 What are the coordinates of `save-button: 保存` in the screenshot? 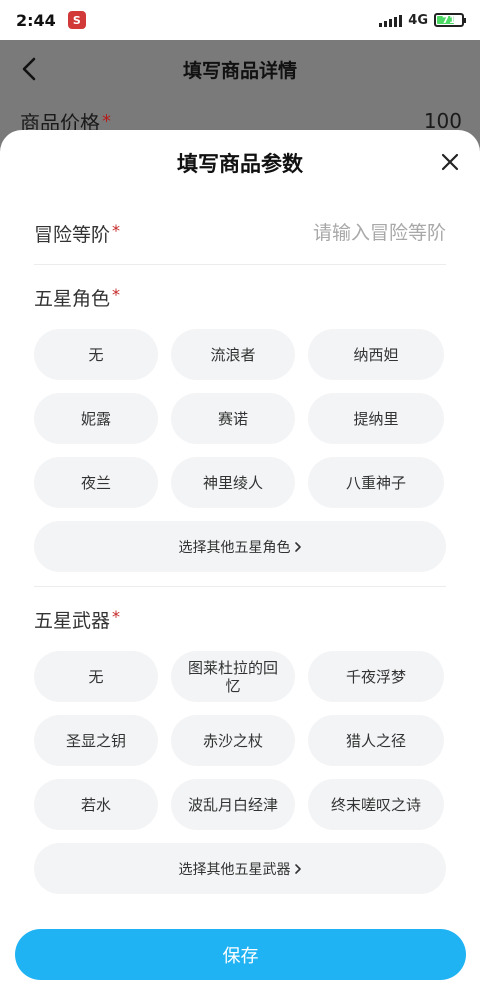 It's located at (240, 954).